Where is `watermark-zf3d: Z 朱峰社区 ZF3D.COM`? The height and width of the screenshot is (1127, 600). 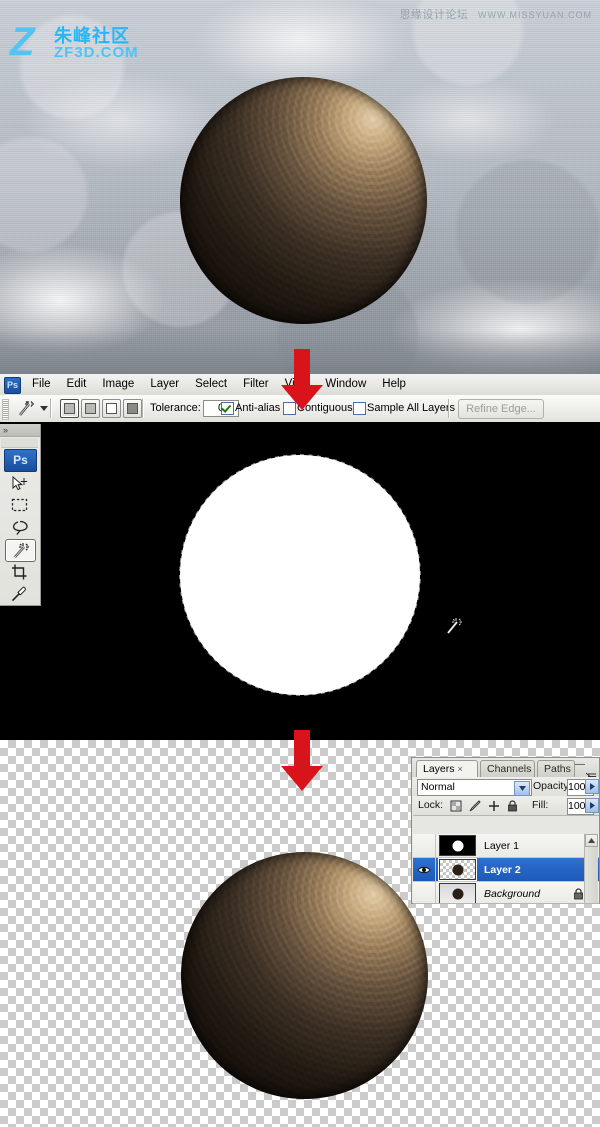
watermark-zf3d: Z 朱峰社区 ZF3D.COM is located at coordinates (105, 44).